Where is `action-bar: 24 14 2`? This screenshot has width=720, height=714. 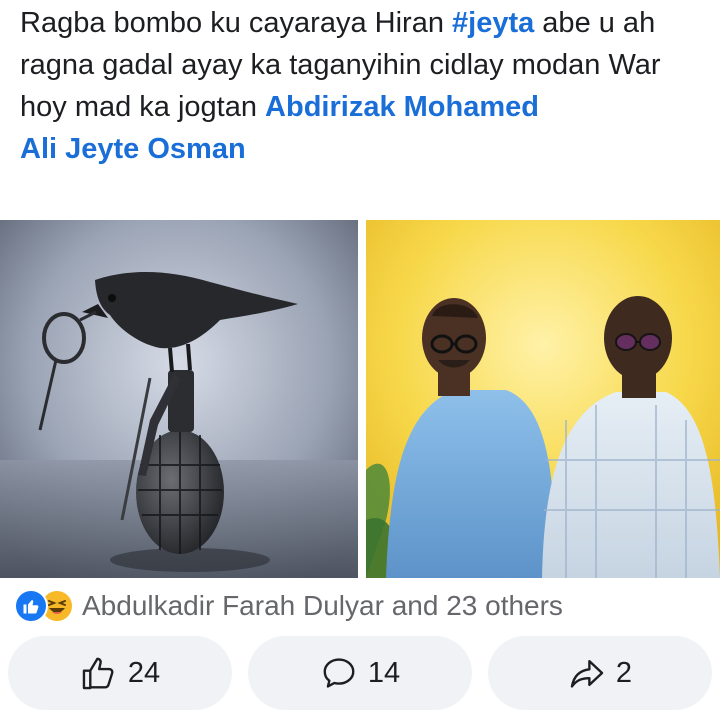 action-bar: 24 14 2 is located at coordinates (360, 673).